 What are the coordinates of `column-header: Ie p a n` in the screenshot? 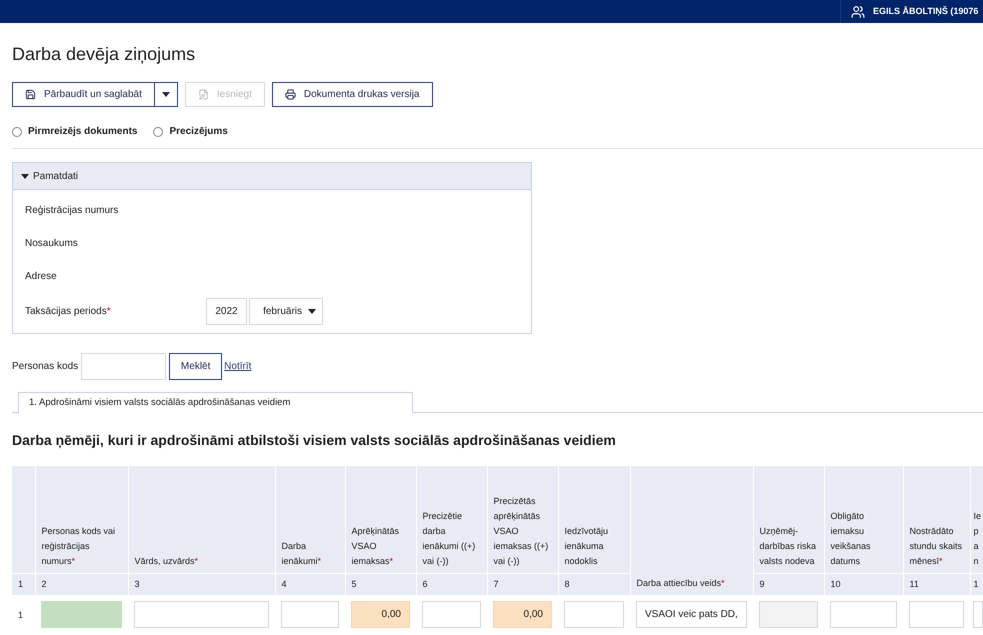 It's located at (978, 538).